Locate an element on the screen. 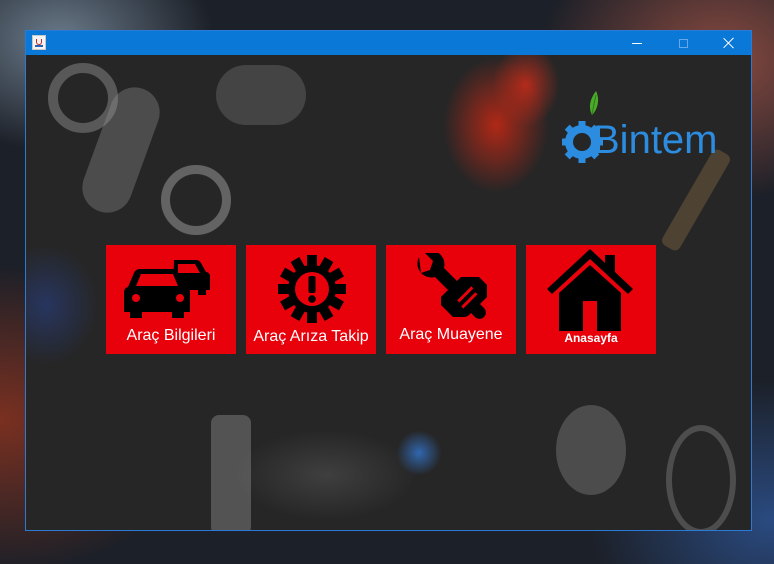 This screenshot has height=564, width=774. arac-bilgileri-button: Araç Bilgileri is located at coordinates (171, 299).